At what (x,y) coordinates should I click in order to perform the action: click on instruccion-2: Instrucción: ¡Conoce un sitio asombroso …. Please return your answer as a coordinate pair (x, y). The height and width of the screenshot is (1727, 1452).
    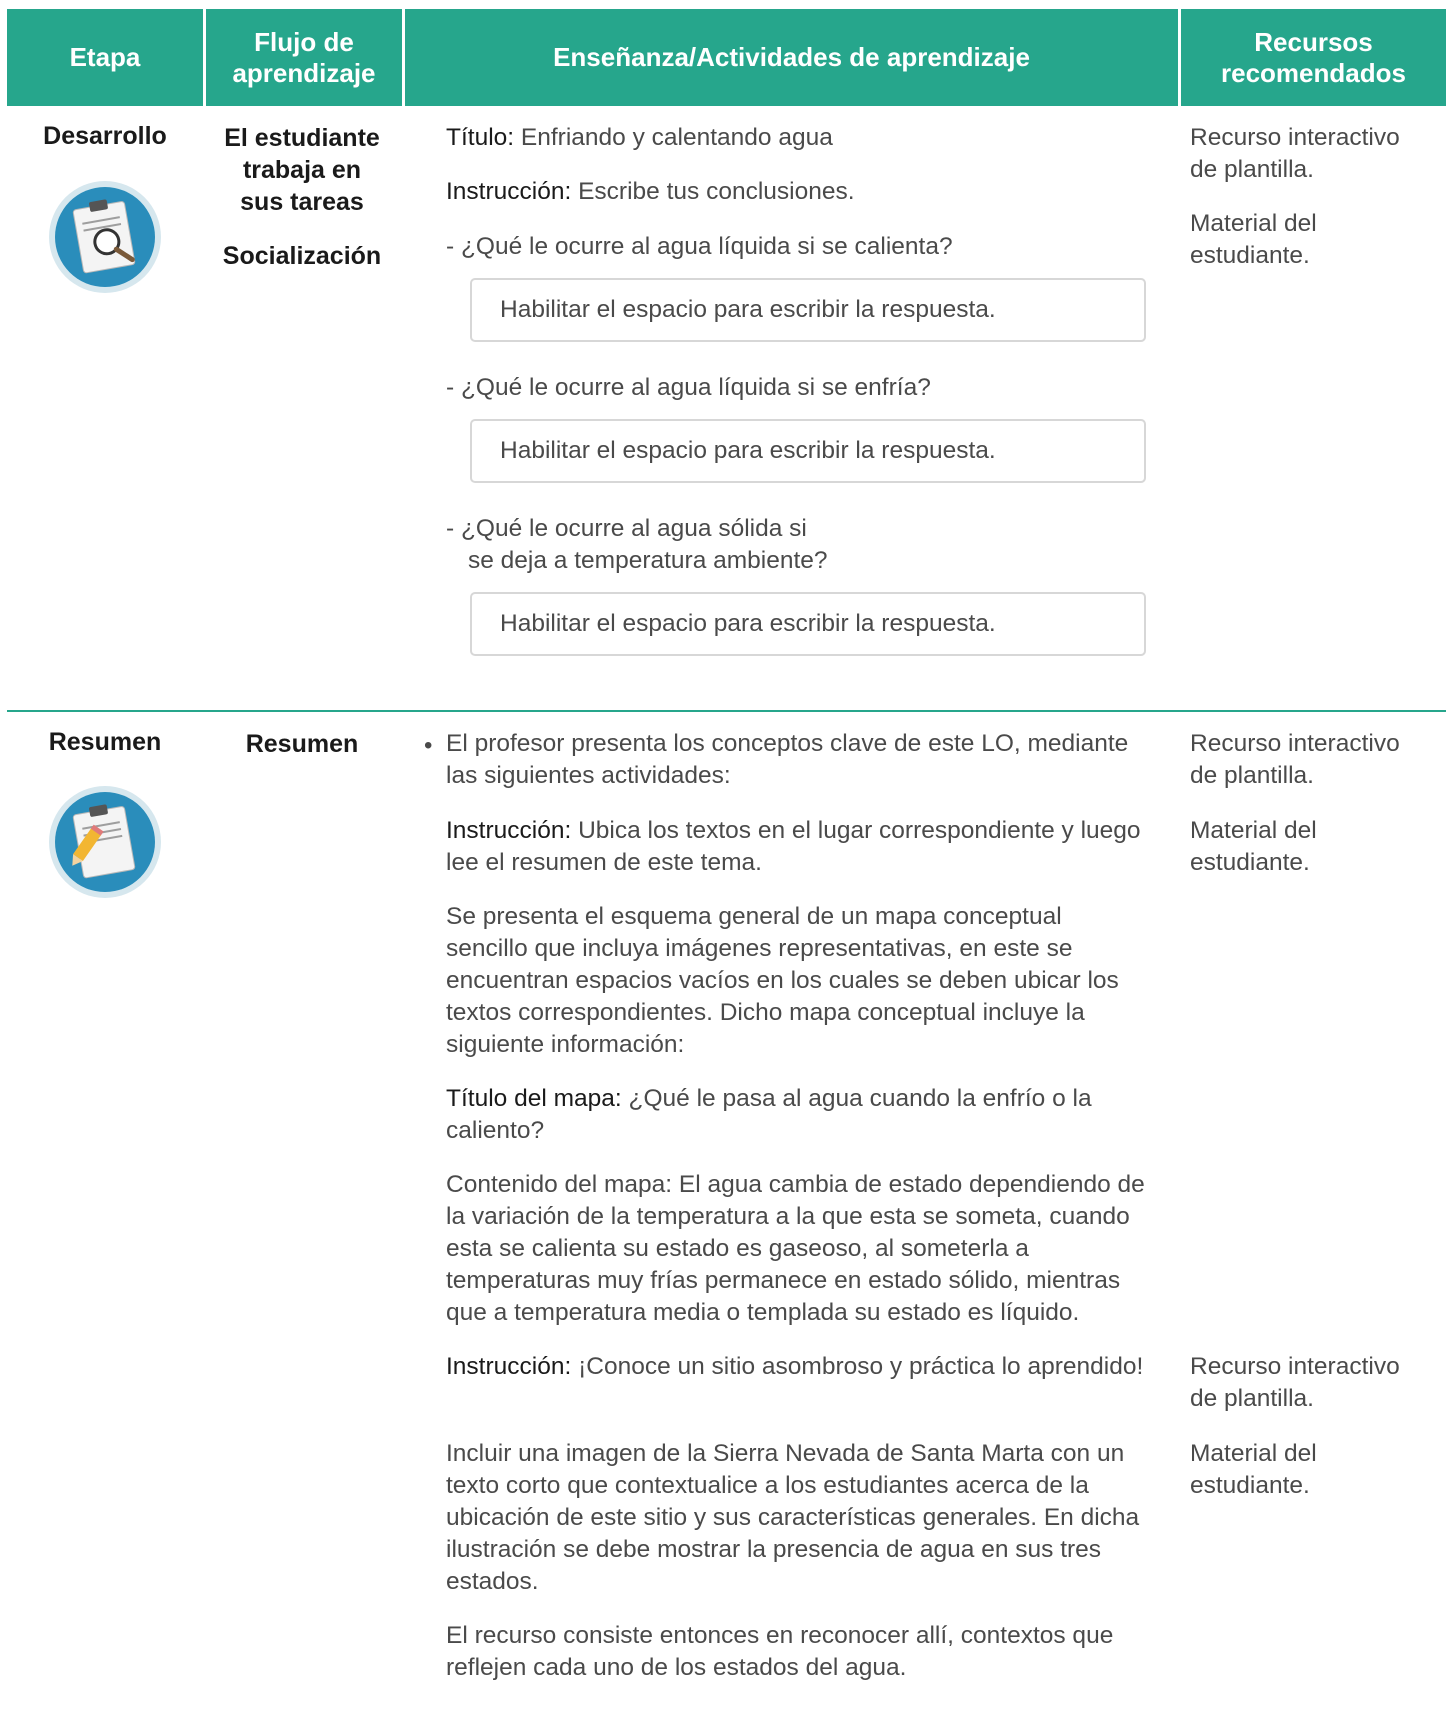
    Looking at the image, I should click on (796, 1367).